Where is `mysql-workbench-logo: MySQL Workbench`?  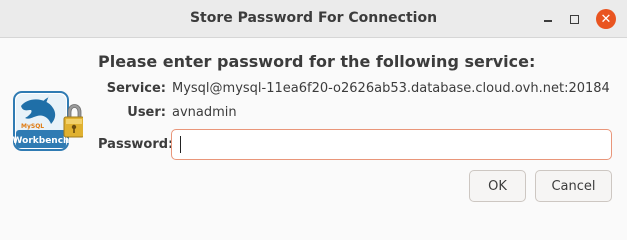 mysql-workbench-logo: MySQL Workbench is located at coordinates (48, 121).